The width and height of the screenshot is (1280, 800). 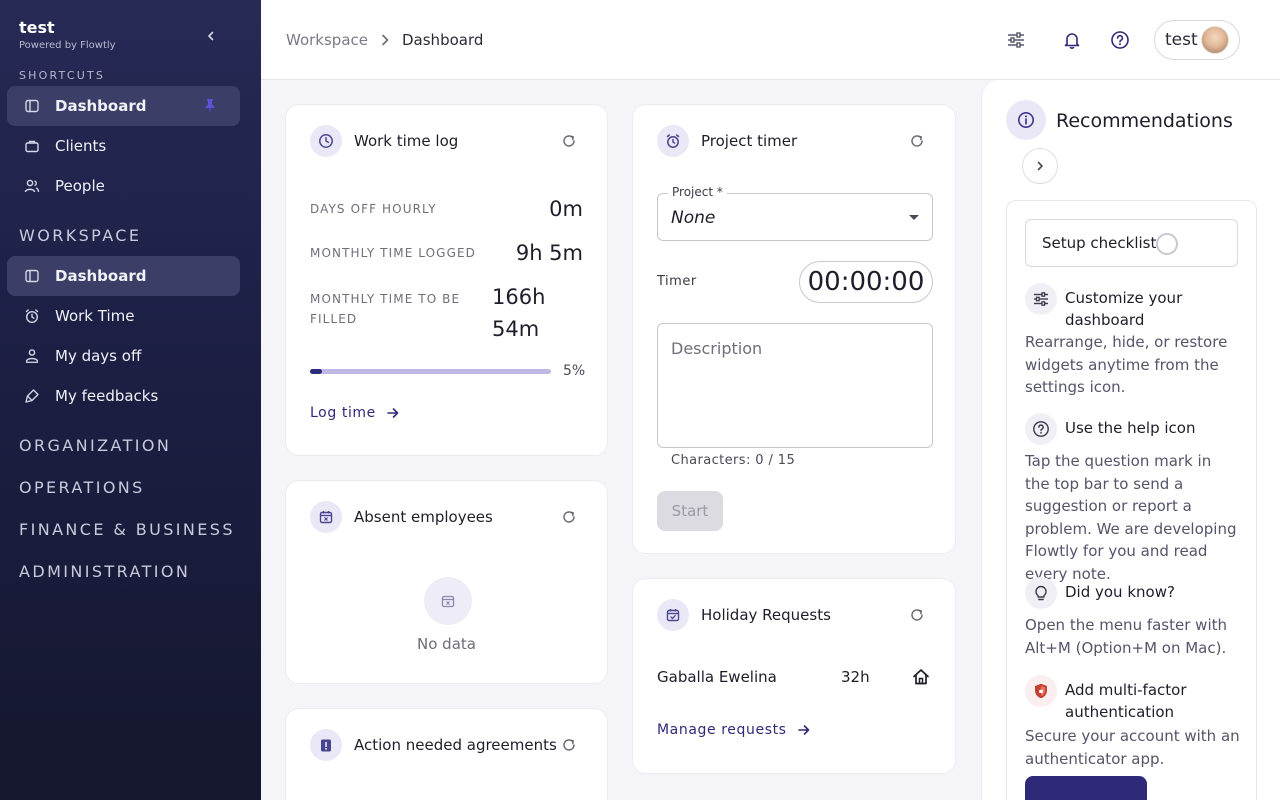 What do you see at coordinates (123, 356) in the screenshot?
I see `sidebar-item-my-days-off: My days off` at bounding box center [123, 356].